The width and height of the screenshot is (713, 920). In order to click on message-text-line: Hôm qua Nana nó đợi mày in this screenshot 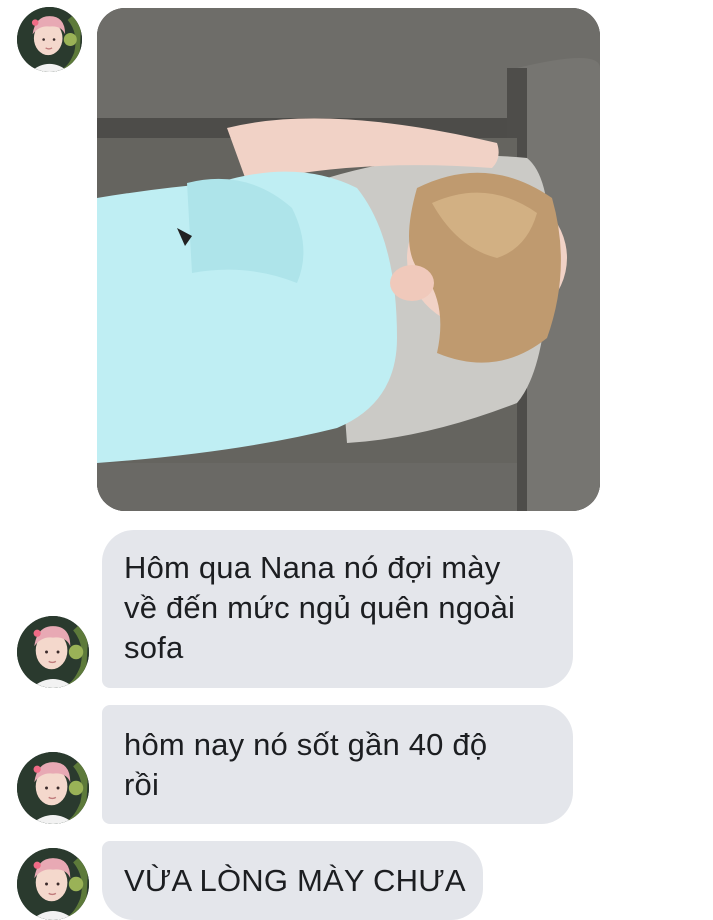, I will do `click(312, 567)`.